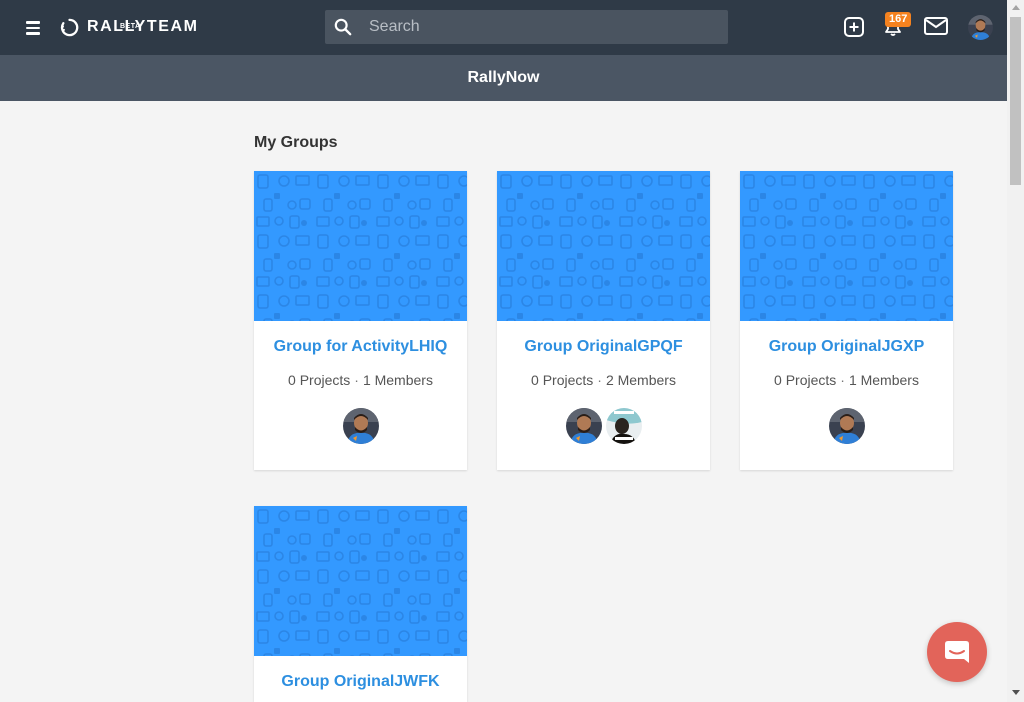 The width and height of the screenshot is (1024, 702). What do you see at coordinates (1016, 692) in the screenshot?
I see `scroll-down-arrow-icon` at bounding box center [1016, 692].